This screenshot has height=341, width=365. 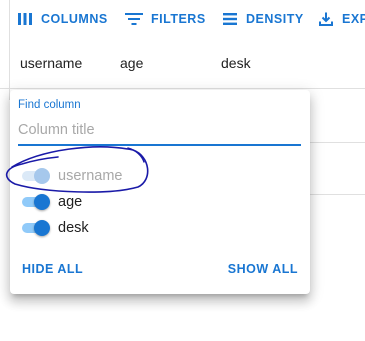 What do you see at coordinates (25, 19) in the screenshot?
I see `view-column-icon` at bounding box center [25, 19].